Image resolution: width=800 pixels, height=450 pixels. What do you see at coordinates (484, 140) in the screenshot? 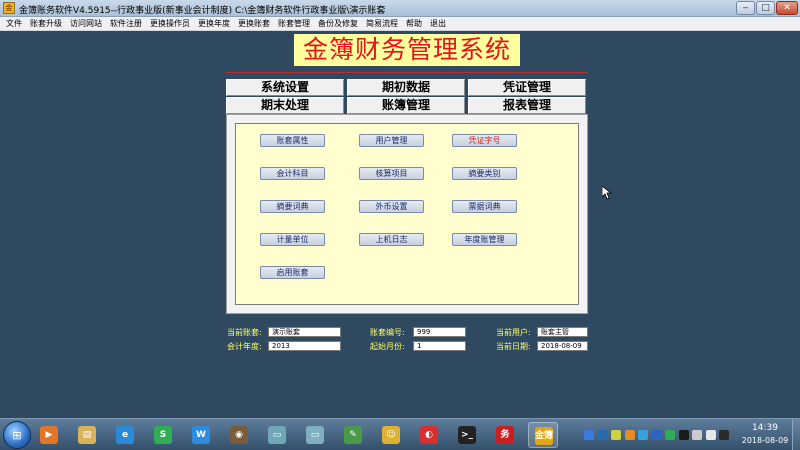
I see `voucher-number-button: 凭证字号` at bounding box center [484, 140].